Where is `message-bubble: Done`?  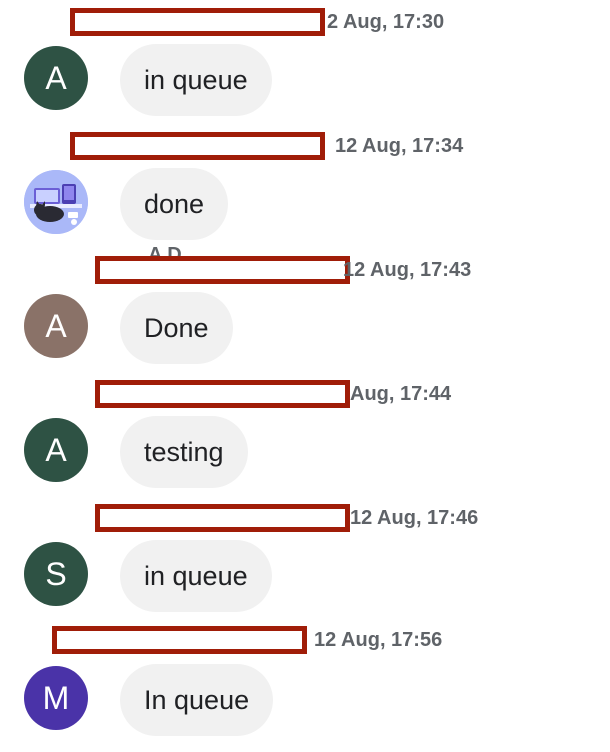 message-bubble: Done is located at coordinates (176, 328).